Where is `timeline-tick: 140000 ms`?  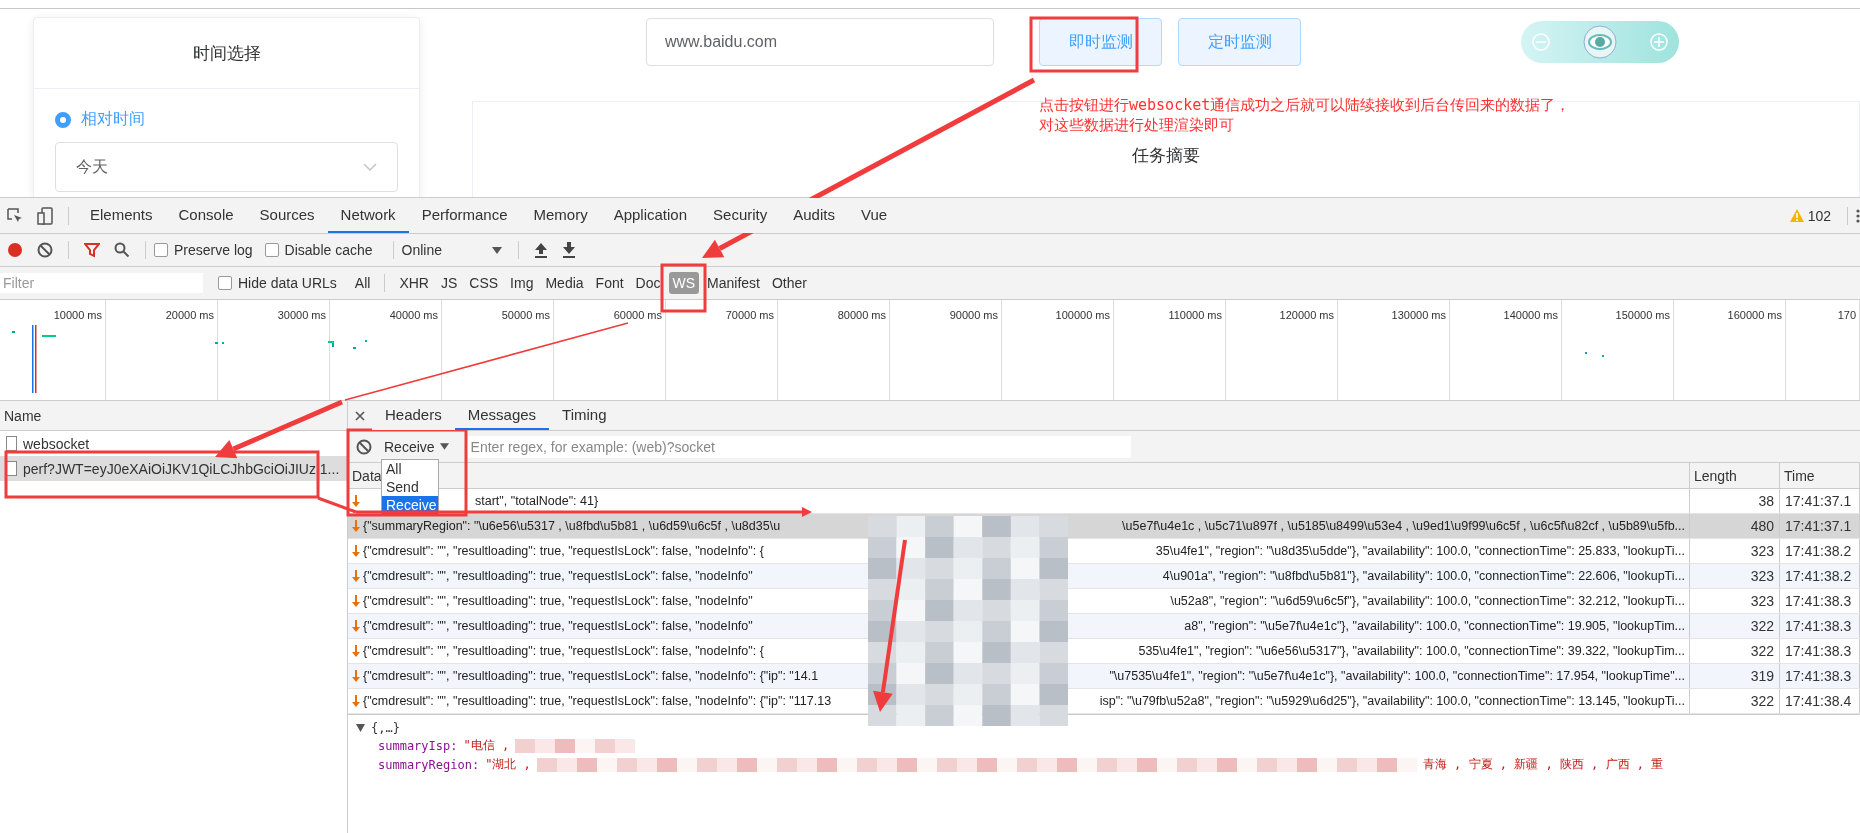 timeline-tick: 140000 ms is located at coordinates (1530, 315).